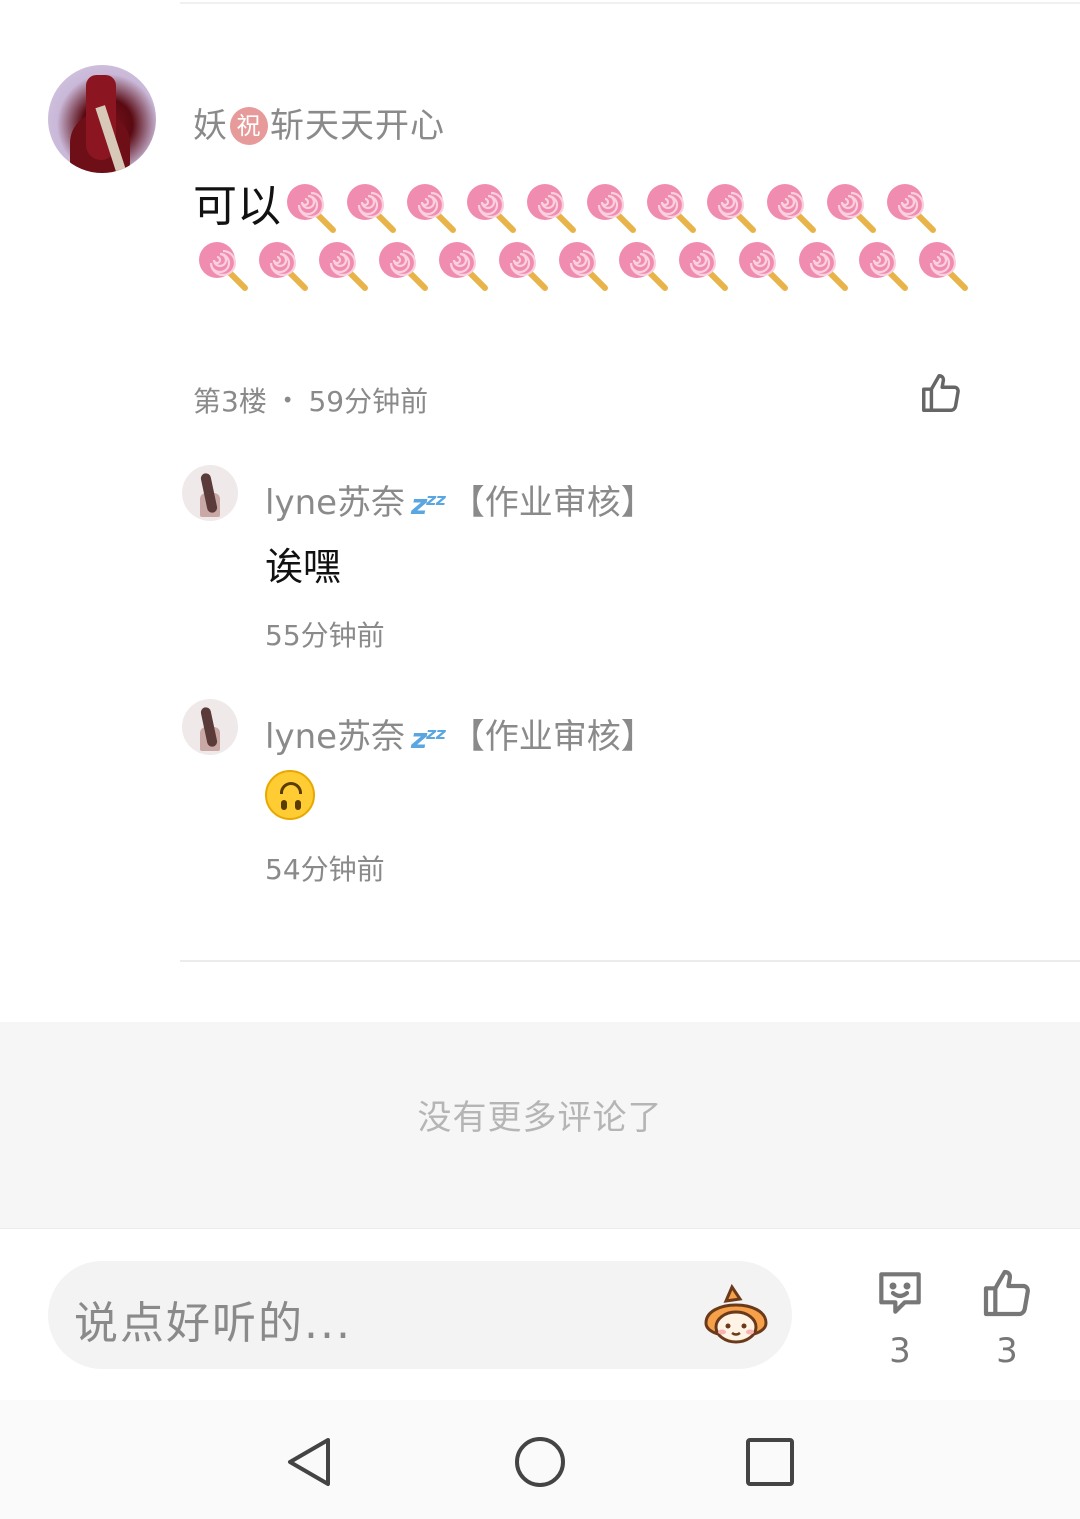 This screenshot has width=1080, height=1519. Describe the element at coordinates (770, 1462) in the screenshot. I see `recent-apps-icon` at that location.